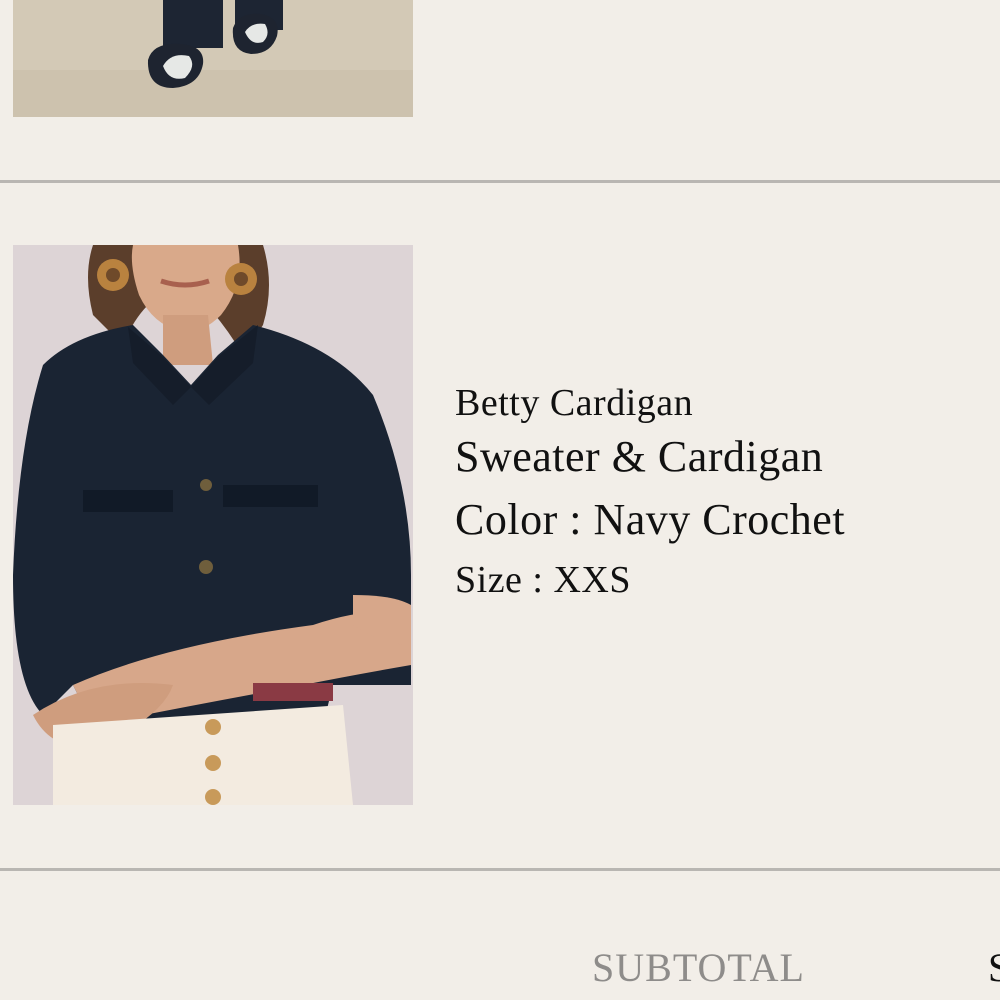  What do you see at coordinates (725, 403) in the screenshot?
I see `product-name: Betty Cardigan` at bounding box center [725, 403].